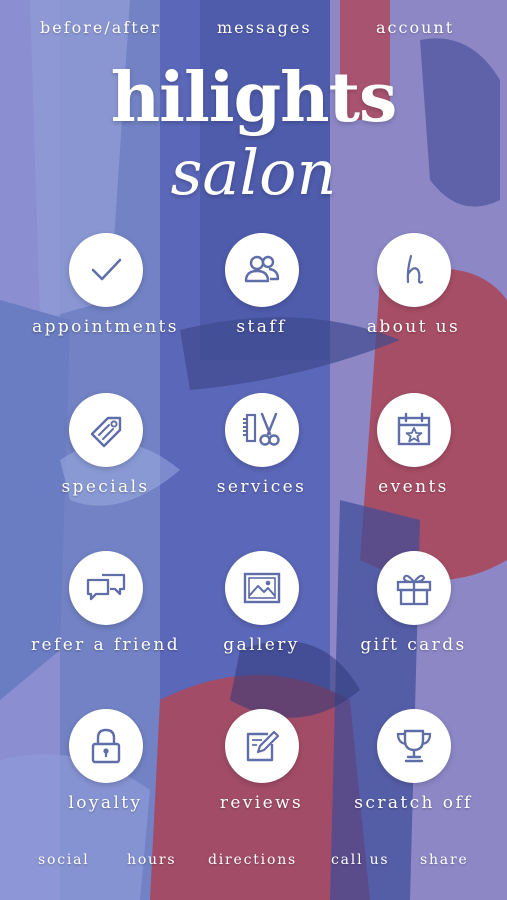 The height and width of the screenshot is (900, 507). I want to click on scratch-off-icon-circle, so click(413, 746).